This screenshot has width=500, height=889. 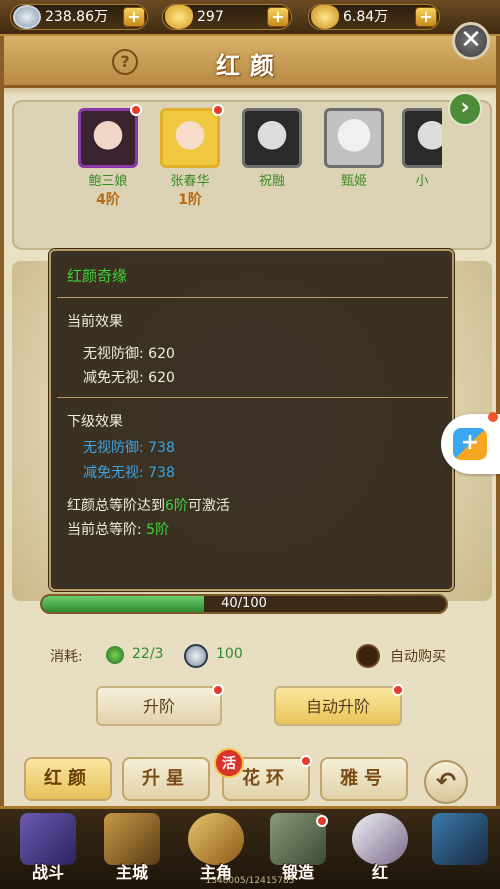 I want to click on tab-star-up: 升星, so click(x=166, y=779).